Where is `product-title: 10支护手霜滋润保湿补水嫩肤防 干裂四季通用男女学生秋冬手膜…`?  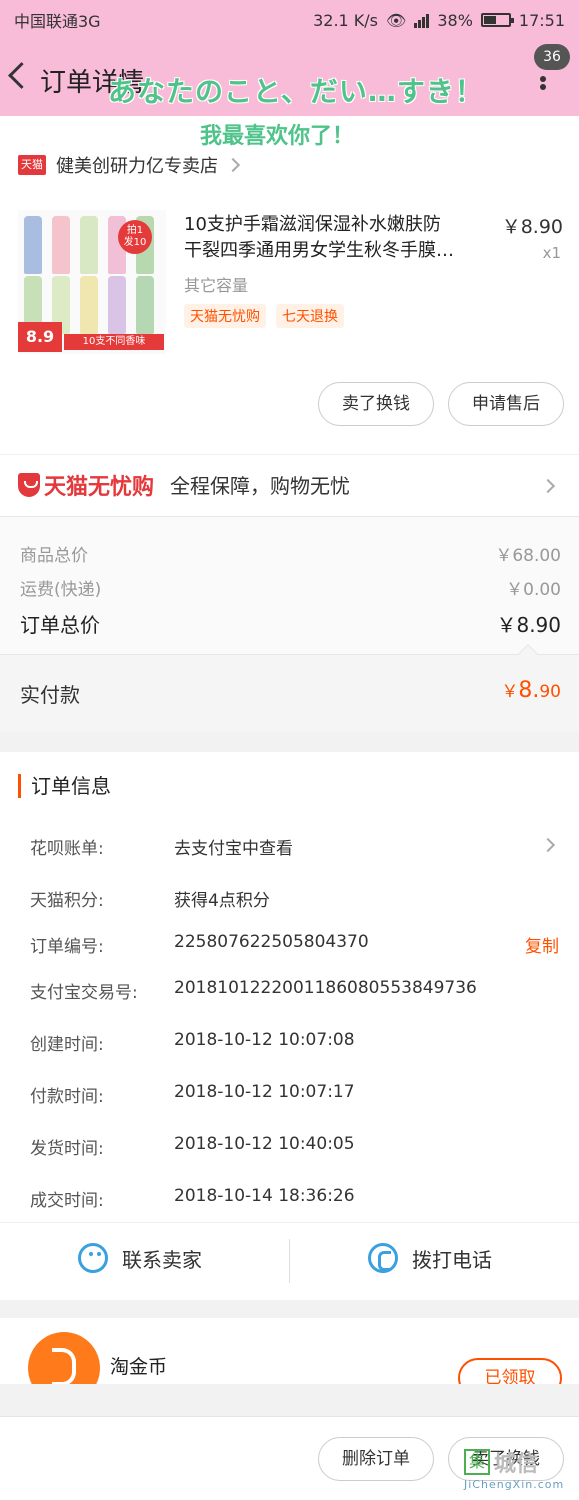 product-title: 10支护手霜滋润保湿补水嫩肤防 干裂四季通用男女学生秋冬手膜… is located at coordinates (339, 238).